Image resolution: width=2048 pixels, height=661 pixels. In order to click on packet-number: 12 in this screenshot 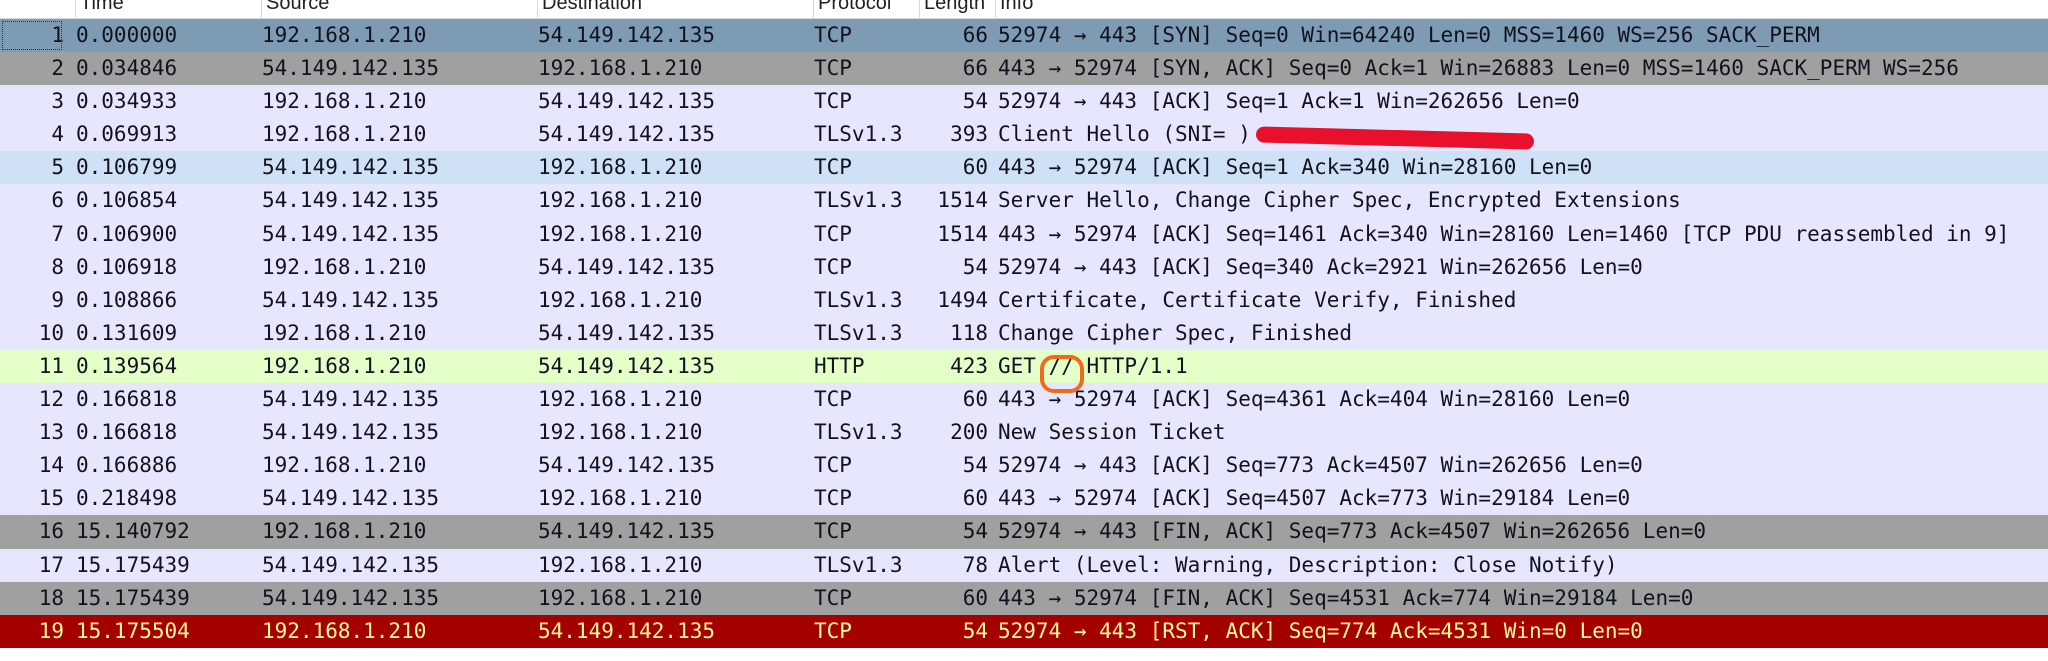, I will do `click(51, 399)`.